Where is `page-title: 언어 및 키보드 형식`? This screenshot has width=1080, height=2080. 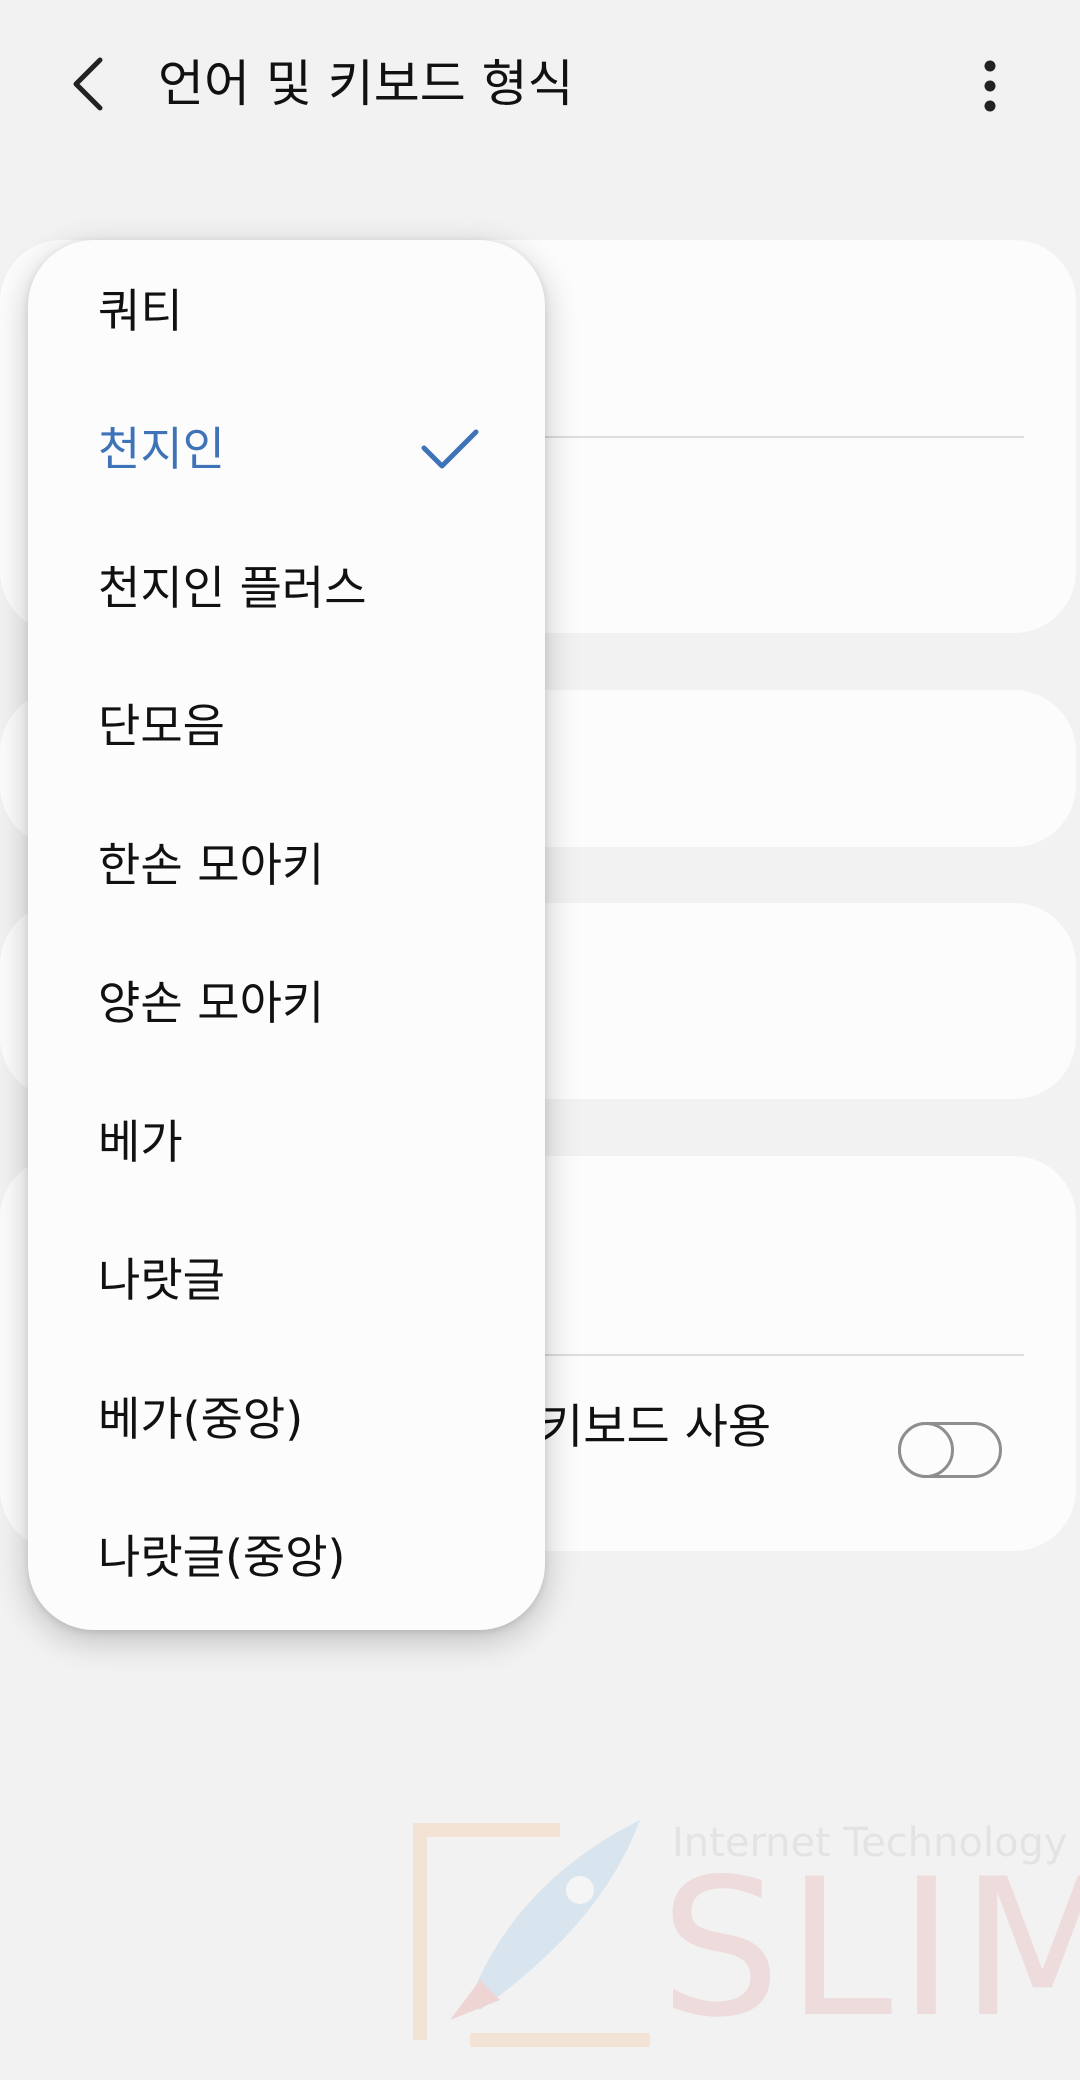
page-title: 언어 및 키보드 형식 is located at coordinates (366, 84).